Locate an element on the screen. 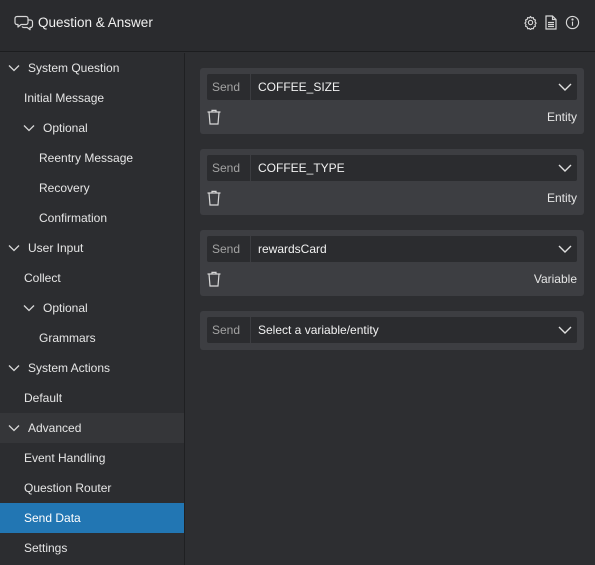 This screenshot has height=565, width=595. sidebar-item-label: Collect is located at coordinates (42, 278).